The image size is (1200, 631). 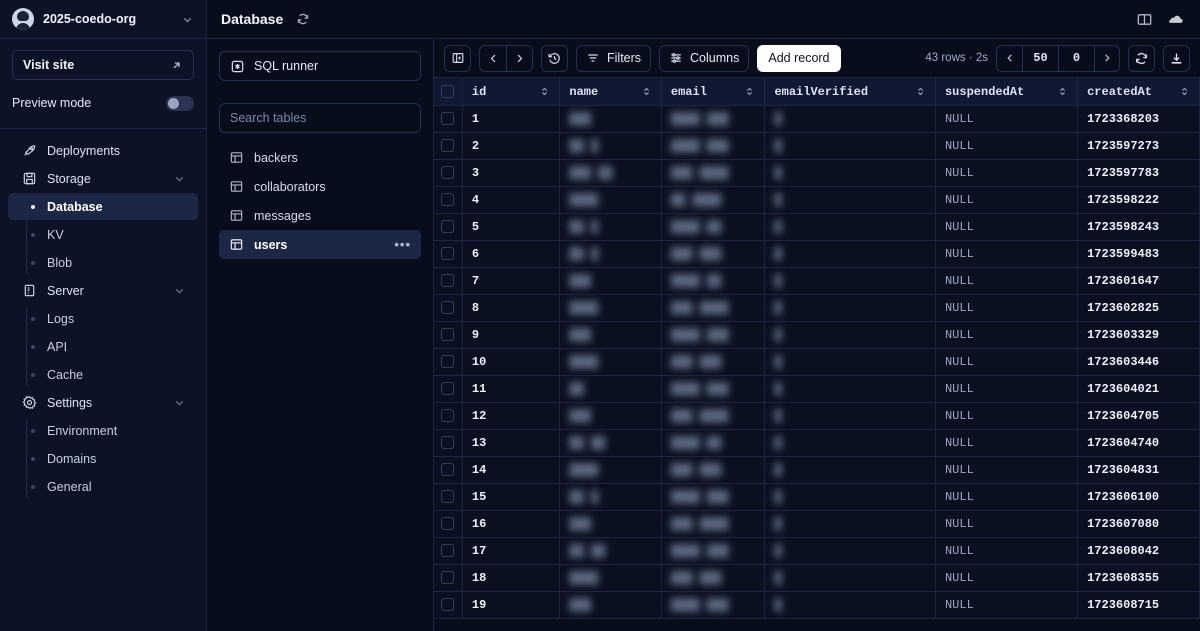 What do you see at coordinates (103, 458) in the screenshot?
I see `sidebar-item-domains: Domains` at bounding box center [103, 458].